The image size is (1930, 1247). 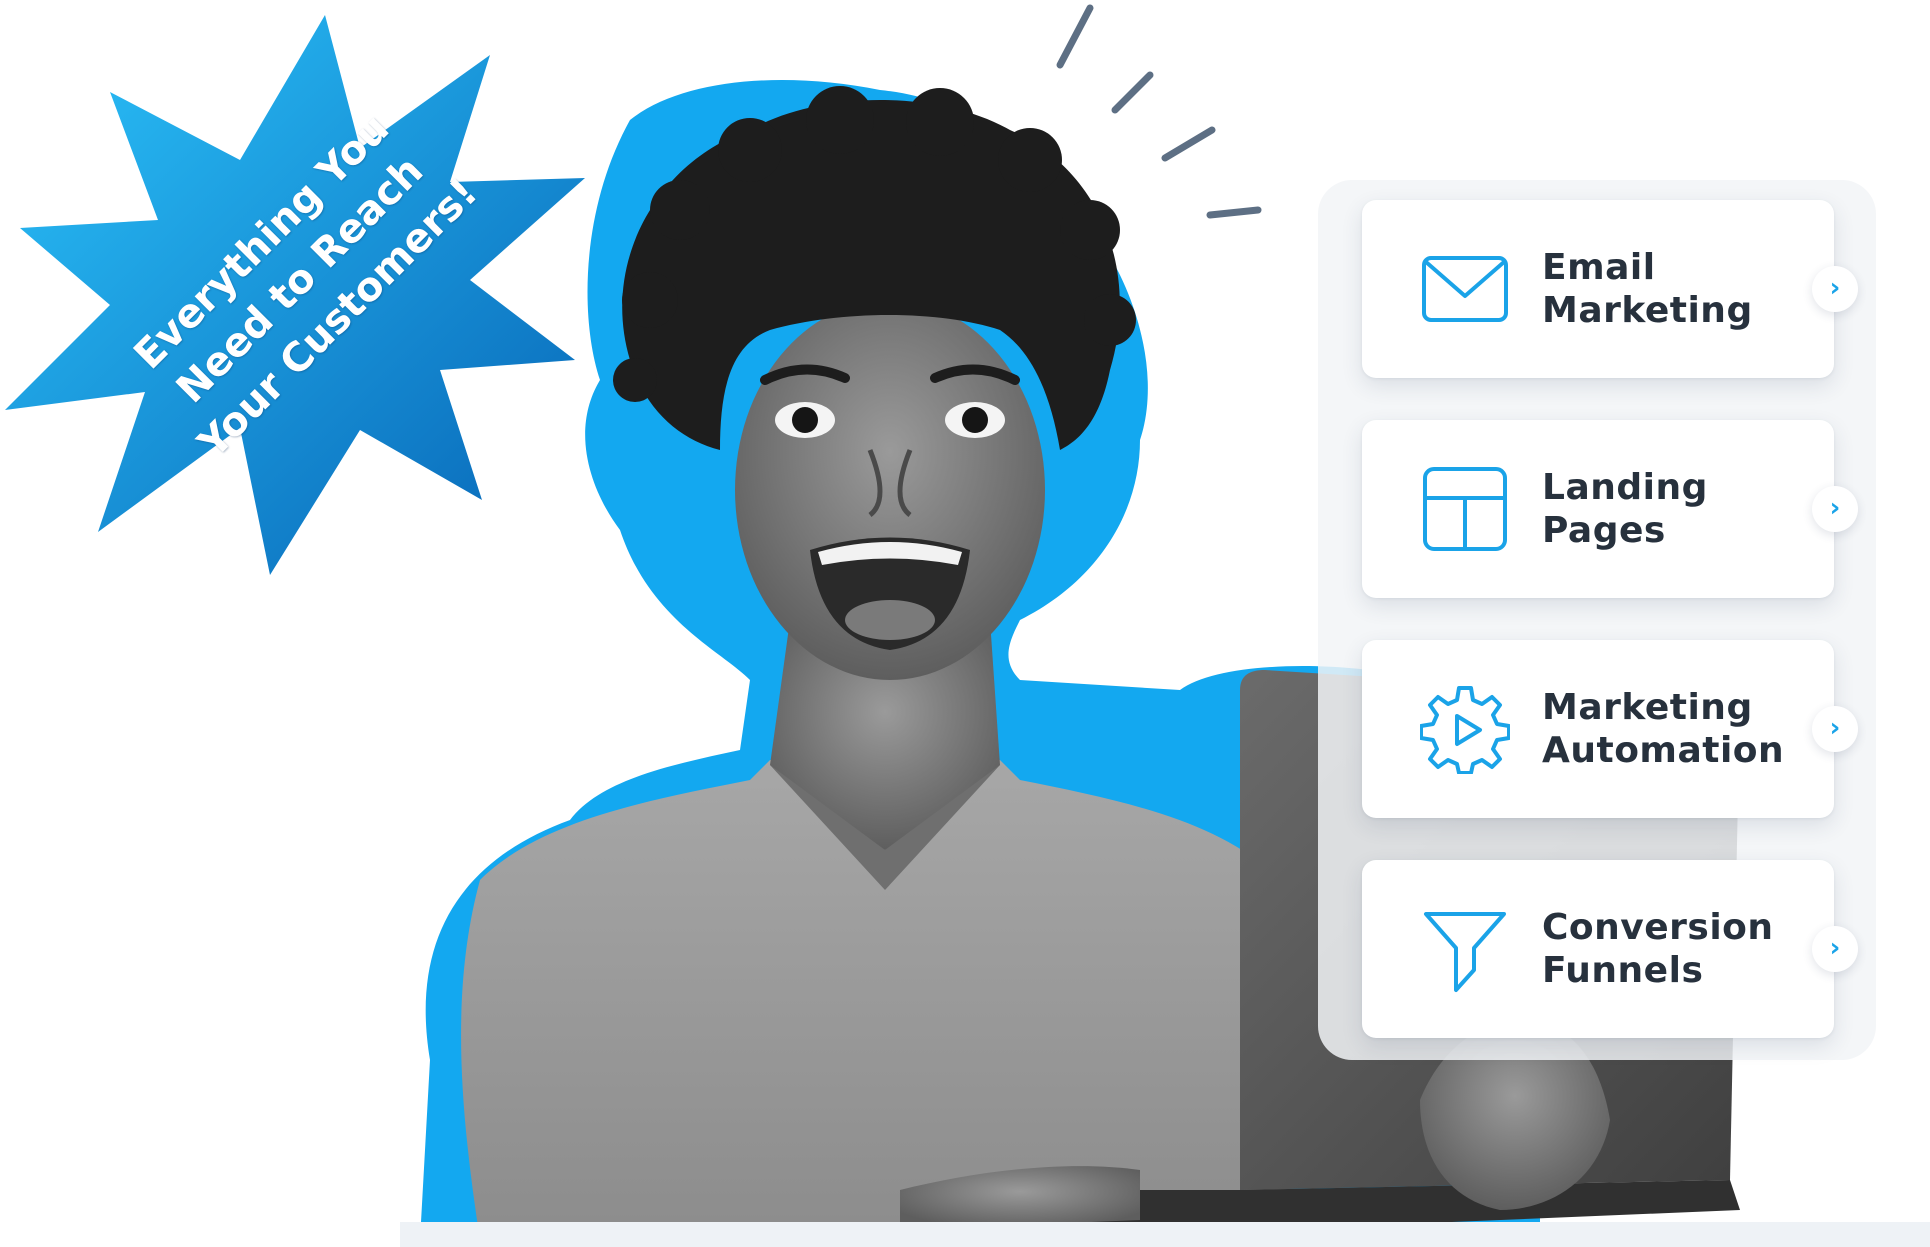 What do you see at coordinates (1687, 729) in the screenshot?
I see `feature-card-label: Marketing Automation` at bounding box center [1687, 729].